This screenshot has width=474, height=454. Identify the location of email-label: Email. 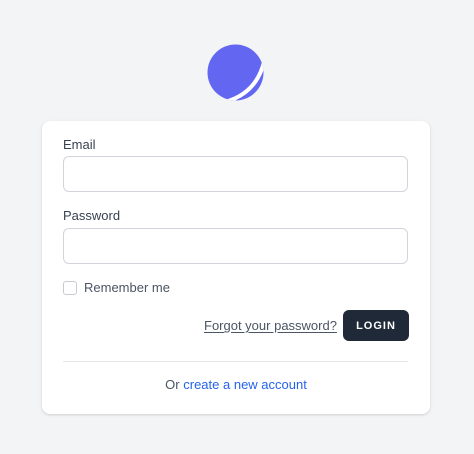
(79, 144).